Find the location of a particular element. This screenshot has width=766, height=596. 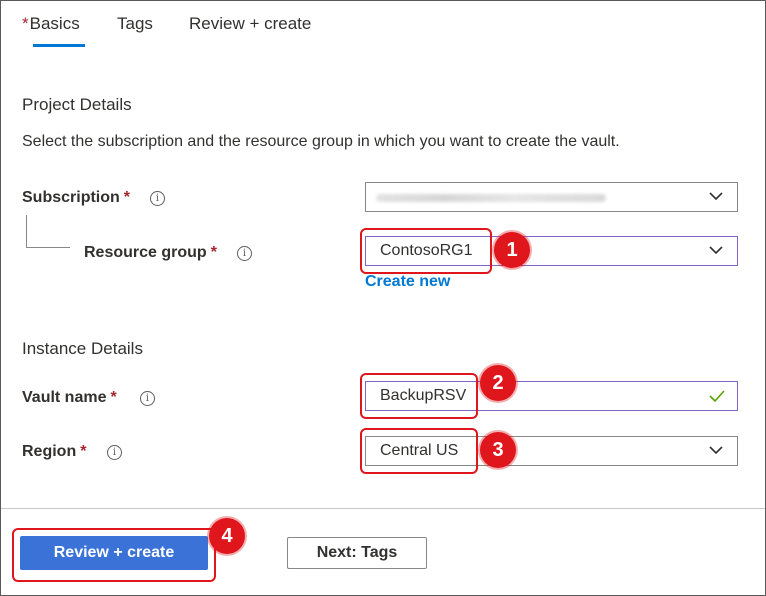

callout-badge-2: 2 is located at coordinates (498, 383).